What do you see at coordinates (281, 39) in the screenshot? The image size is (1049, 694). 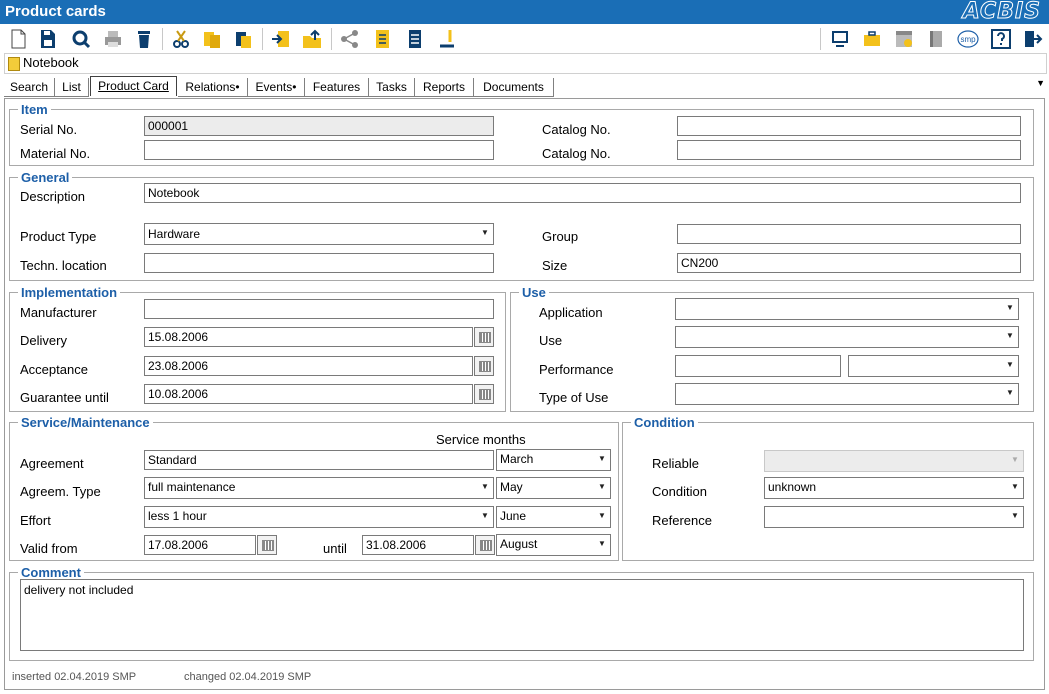 I see `import-icon` at bounding box center [281, 39].